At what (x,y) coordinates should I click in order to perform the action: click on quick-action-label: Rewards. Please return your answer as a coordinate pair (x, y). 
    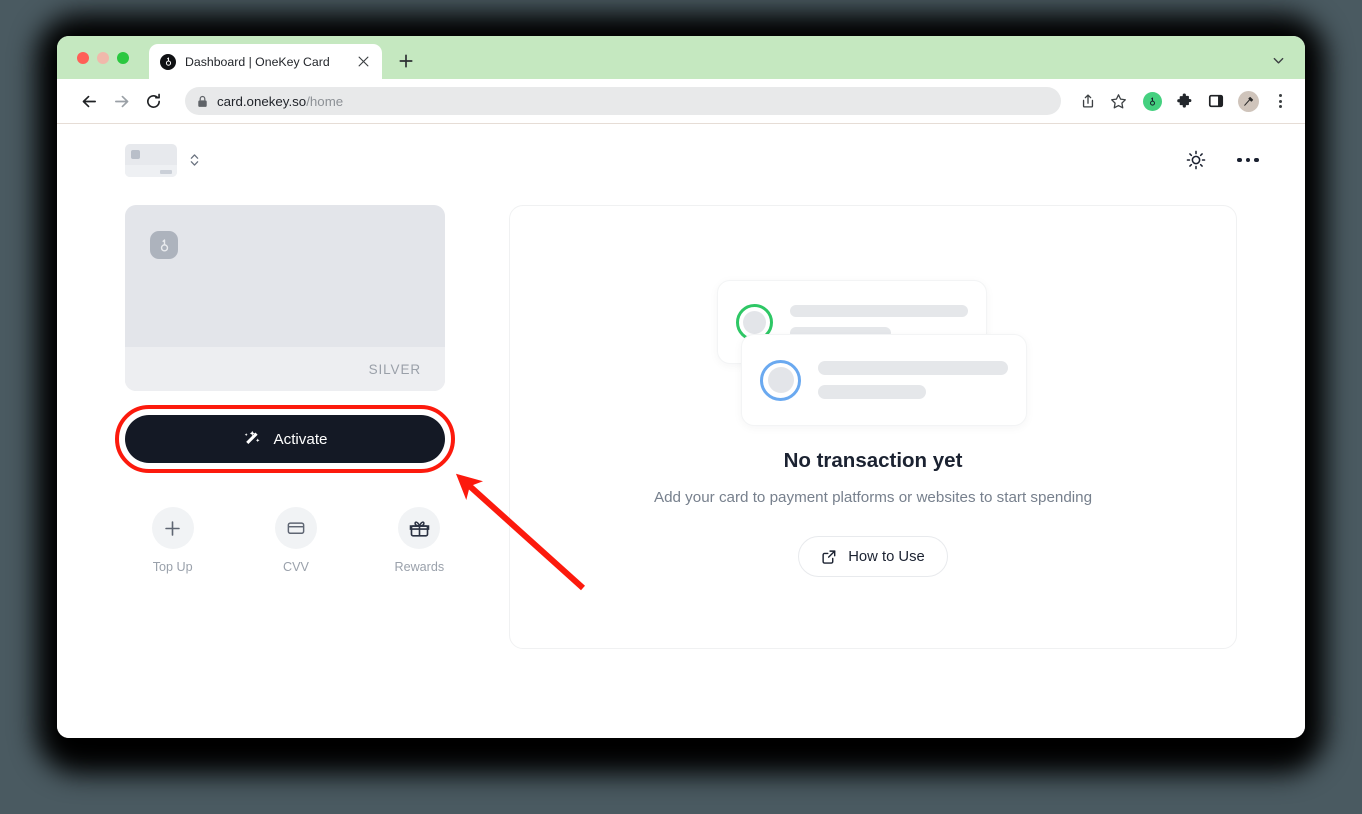
    Looking at the image, I should click on (419, 567).